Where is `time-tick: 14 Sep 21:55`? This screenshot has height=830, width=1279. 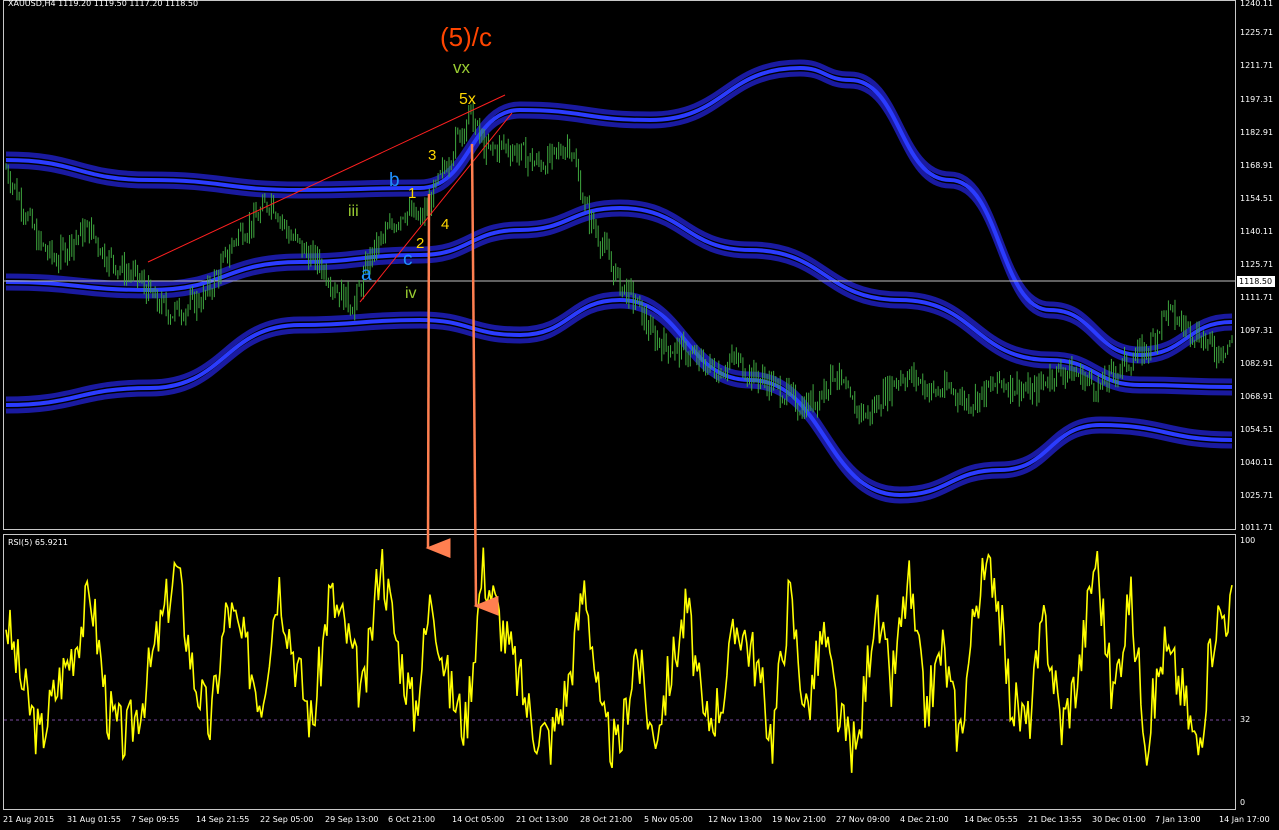 time-tick: 14 Sep 21:55 is located at coordinates (223, 819).